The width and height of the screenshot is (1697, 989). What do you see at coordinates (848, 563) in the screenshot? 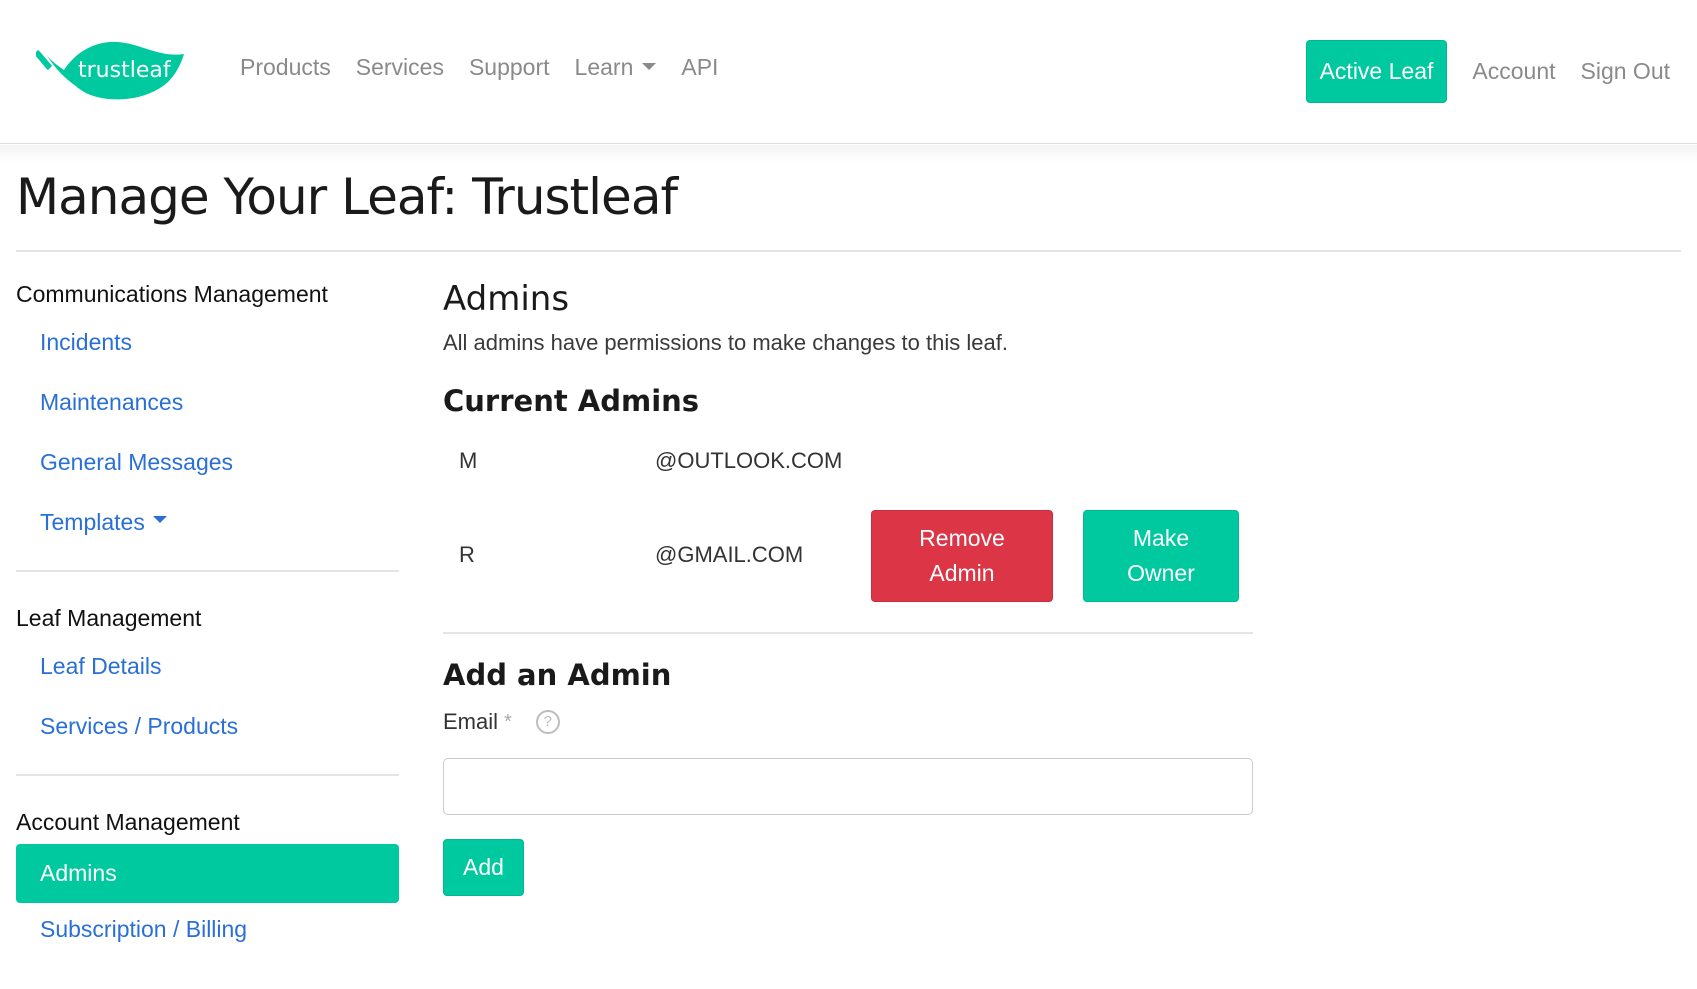
I see `admin-row: R @GMAIL.COM Remove Admin Make Owner` at bounding box center [848, 563].